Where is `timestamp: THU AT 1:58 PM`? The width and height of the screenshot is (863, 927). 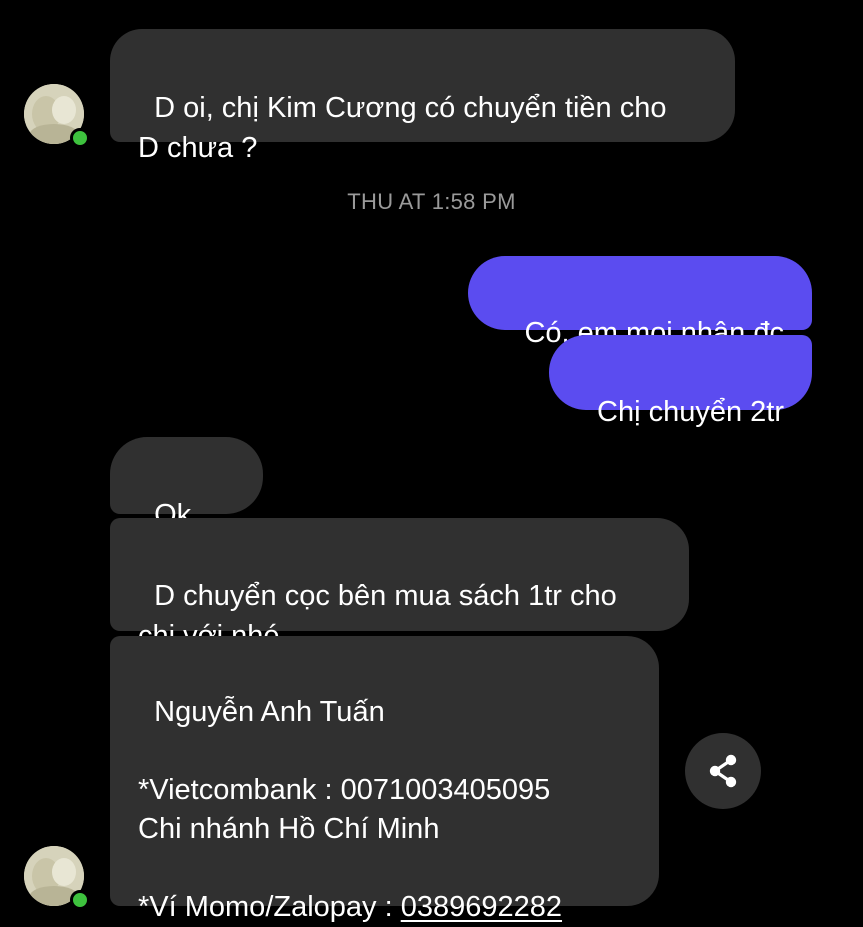 timestamp: THU AT 1:58 PM is located at coordinates (431, 201).